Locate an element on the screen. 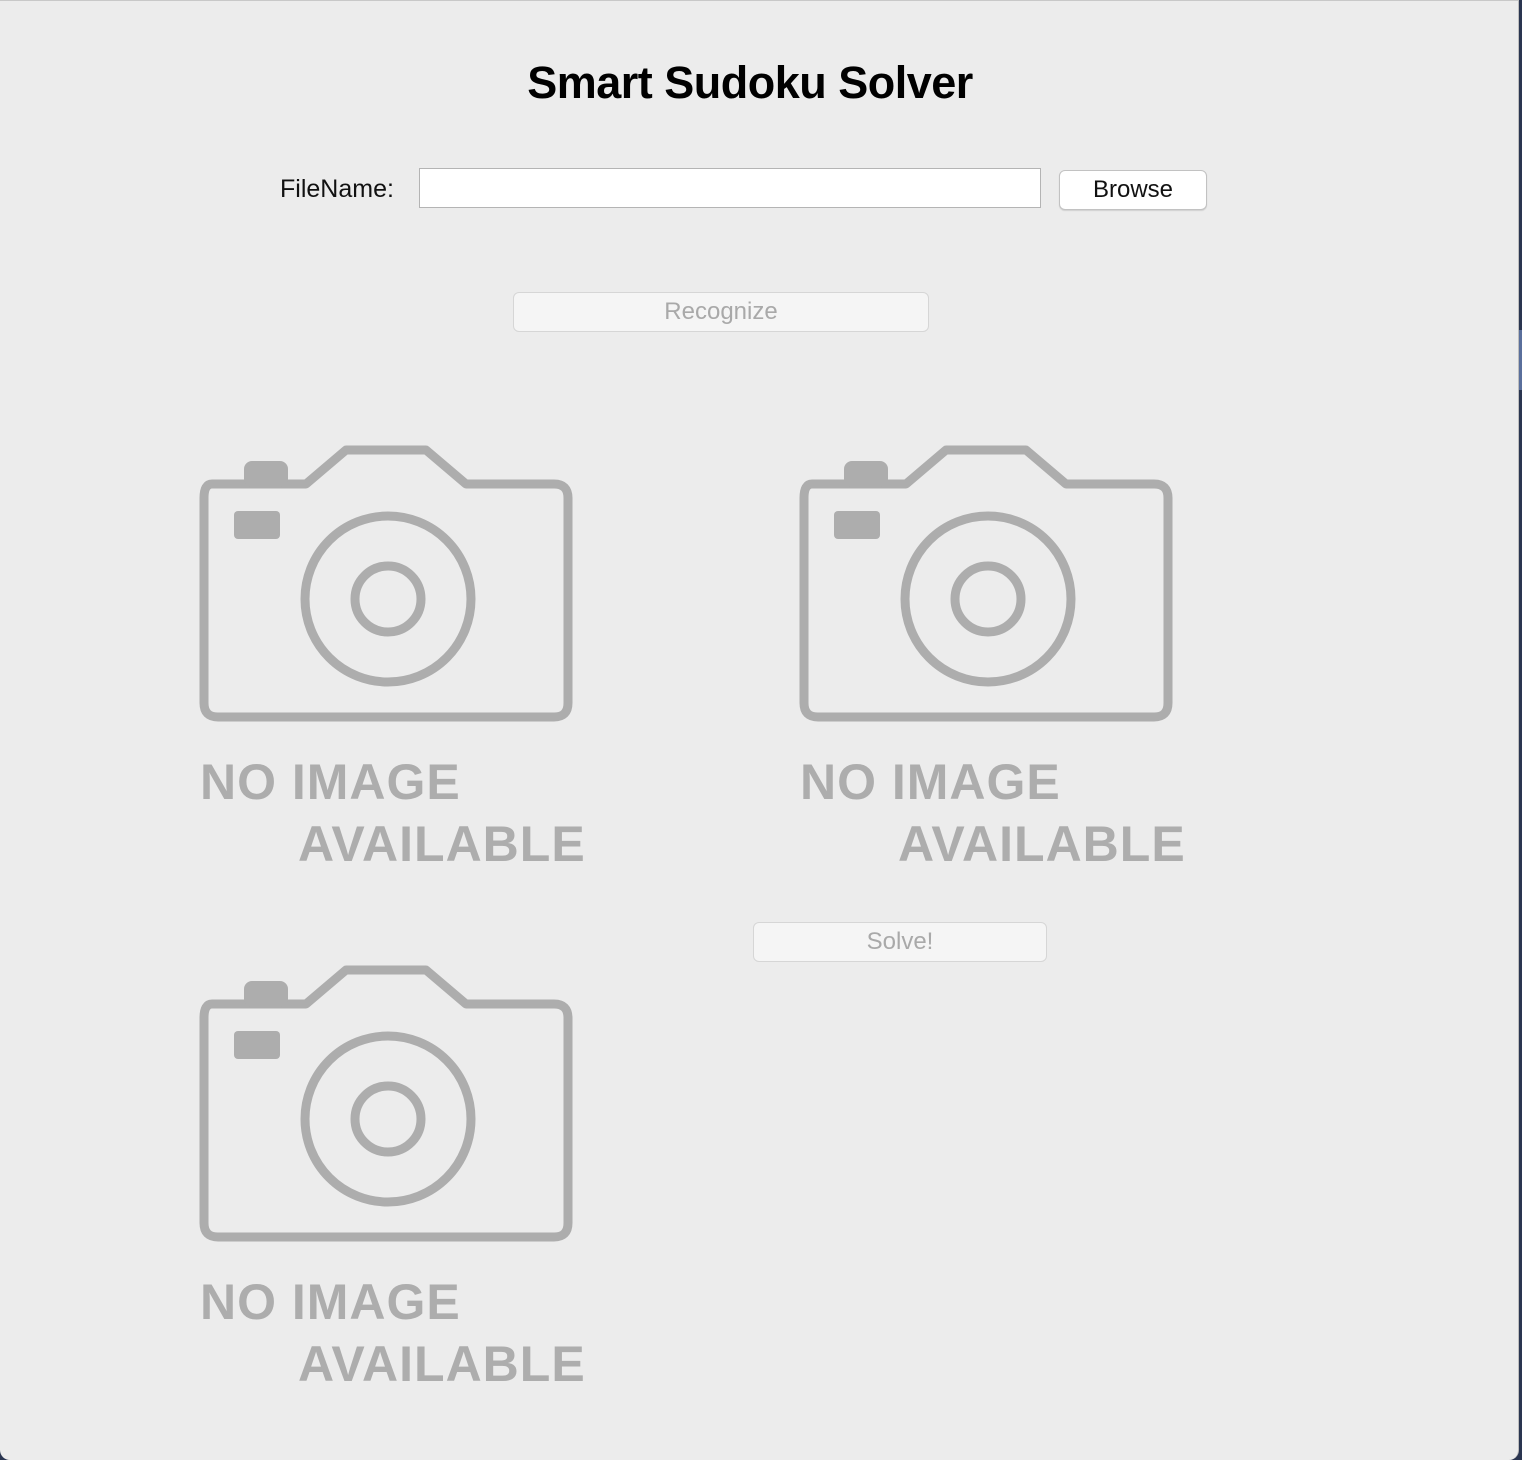  recognized-image-placeholder: NO IMAGE AVAILABLE is located at coordinates (996, 661).